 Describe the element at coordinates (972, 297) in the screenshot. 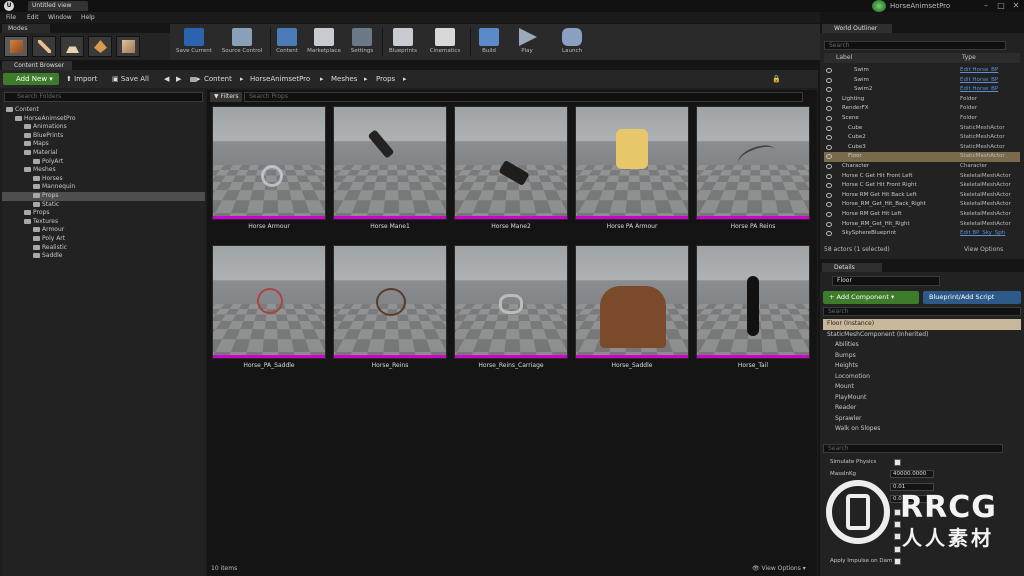

I see `blueprint-script-button: Blueprint/Add Script` at that location.